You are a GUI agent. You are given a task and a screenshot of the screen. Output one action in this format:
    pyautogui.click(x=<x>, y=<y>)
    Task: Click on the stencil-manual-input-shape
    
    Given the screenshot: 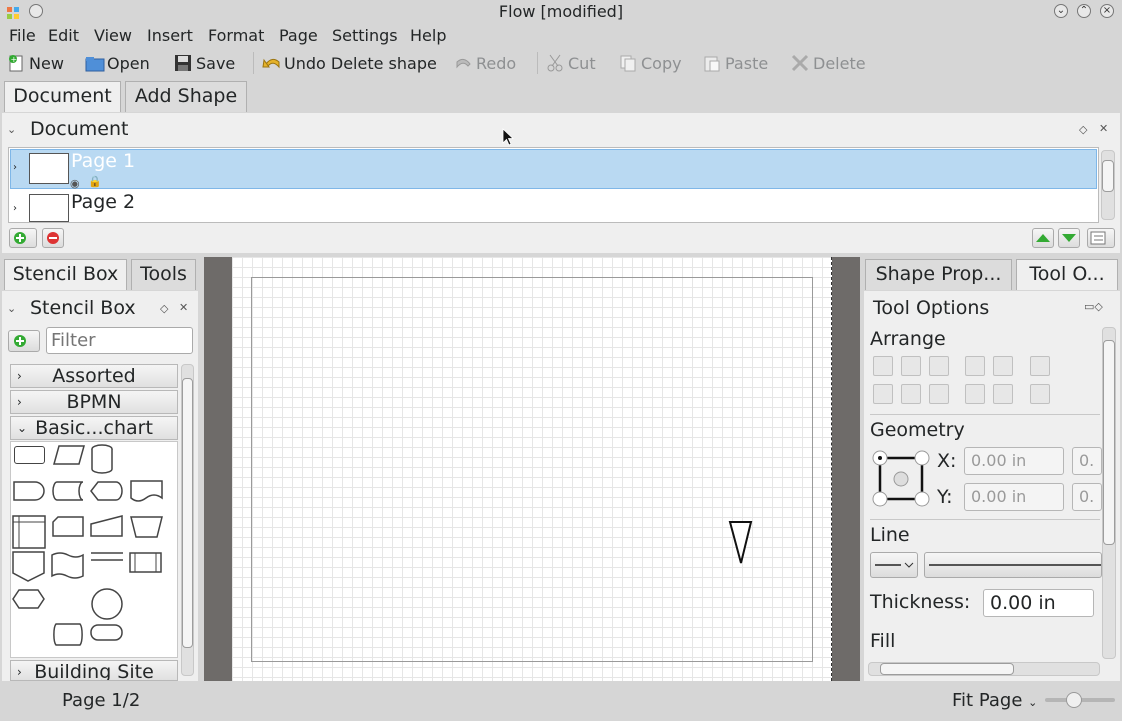 What is the action you would take?
    pyautogui.click(x=107, y=526)
    